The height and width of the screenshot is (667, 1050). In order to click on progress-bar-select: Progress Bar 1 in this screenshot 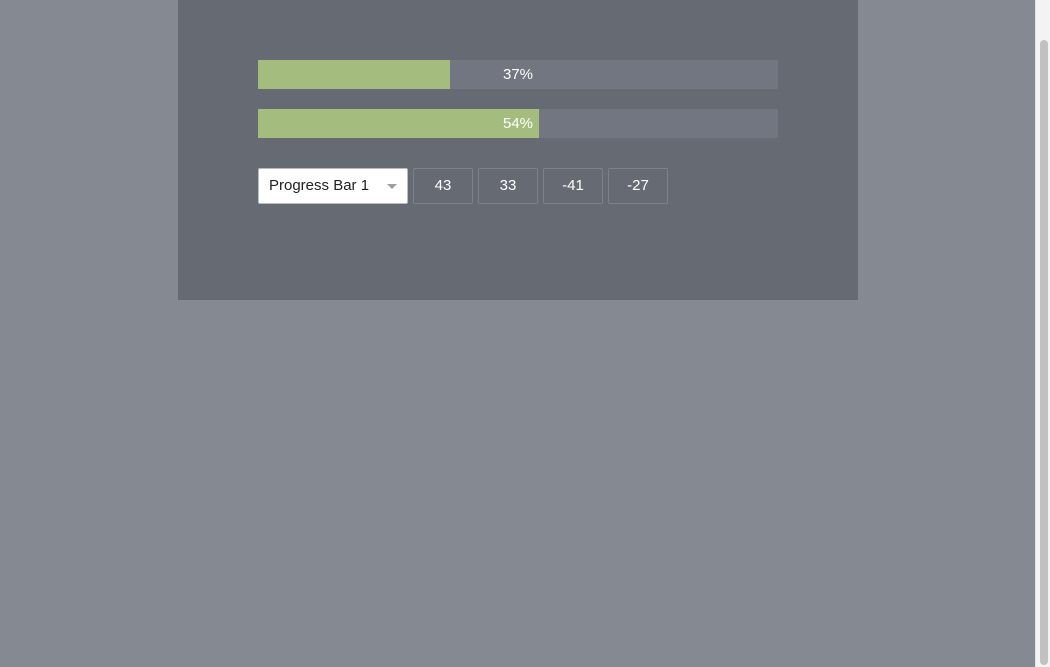, I will do `click(333, 186)`.